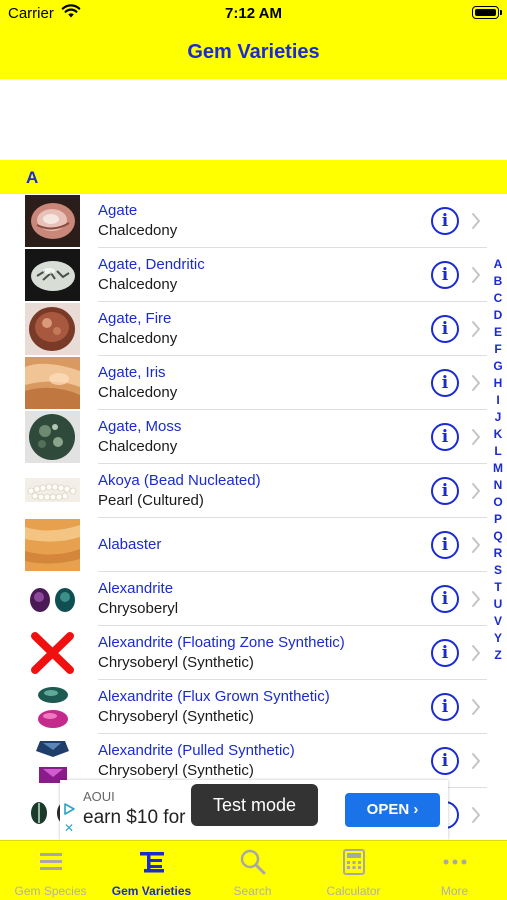 The image size is (507, 900). Describe the element at coordinates (253, 221) in the screenshot. I see `list-item-agate: Agate Chalcedony i` at that location.